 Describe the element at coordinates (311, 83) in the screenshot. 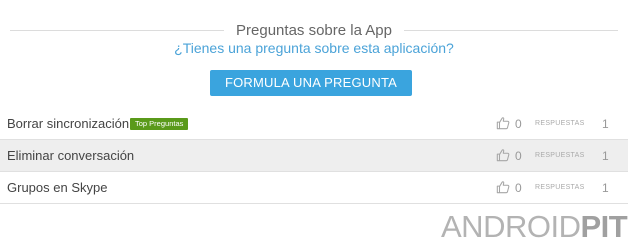

I see `ask-question-button: FORMULA UNA PREGUNTA` at that location.